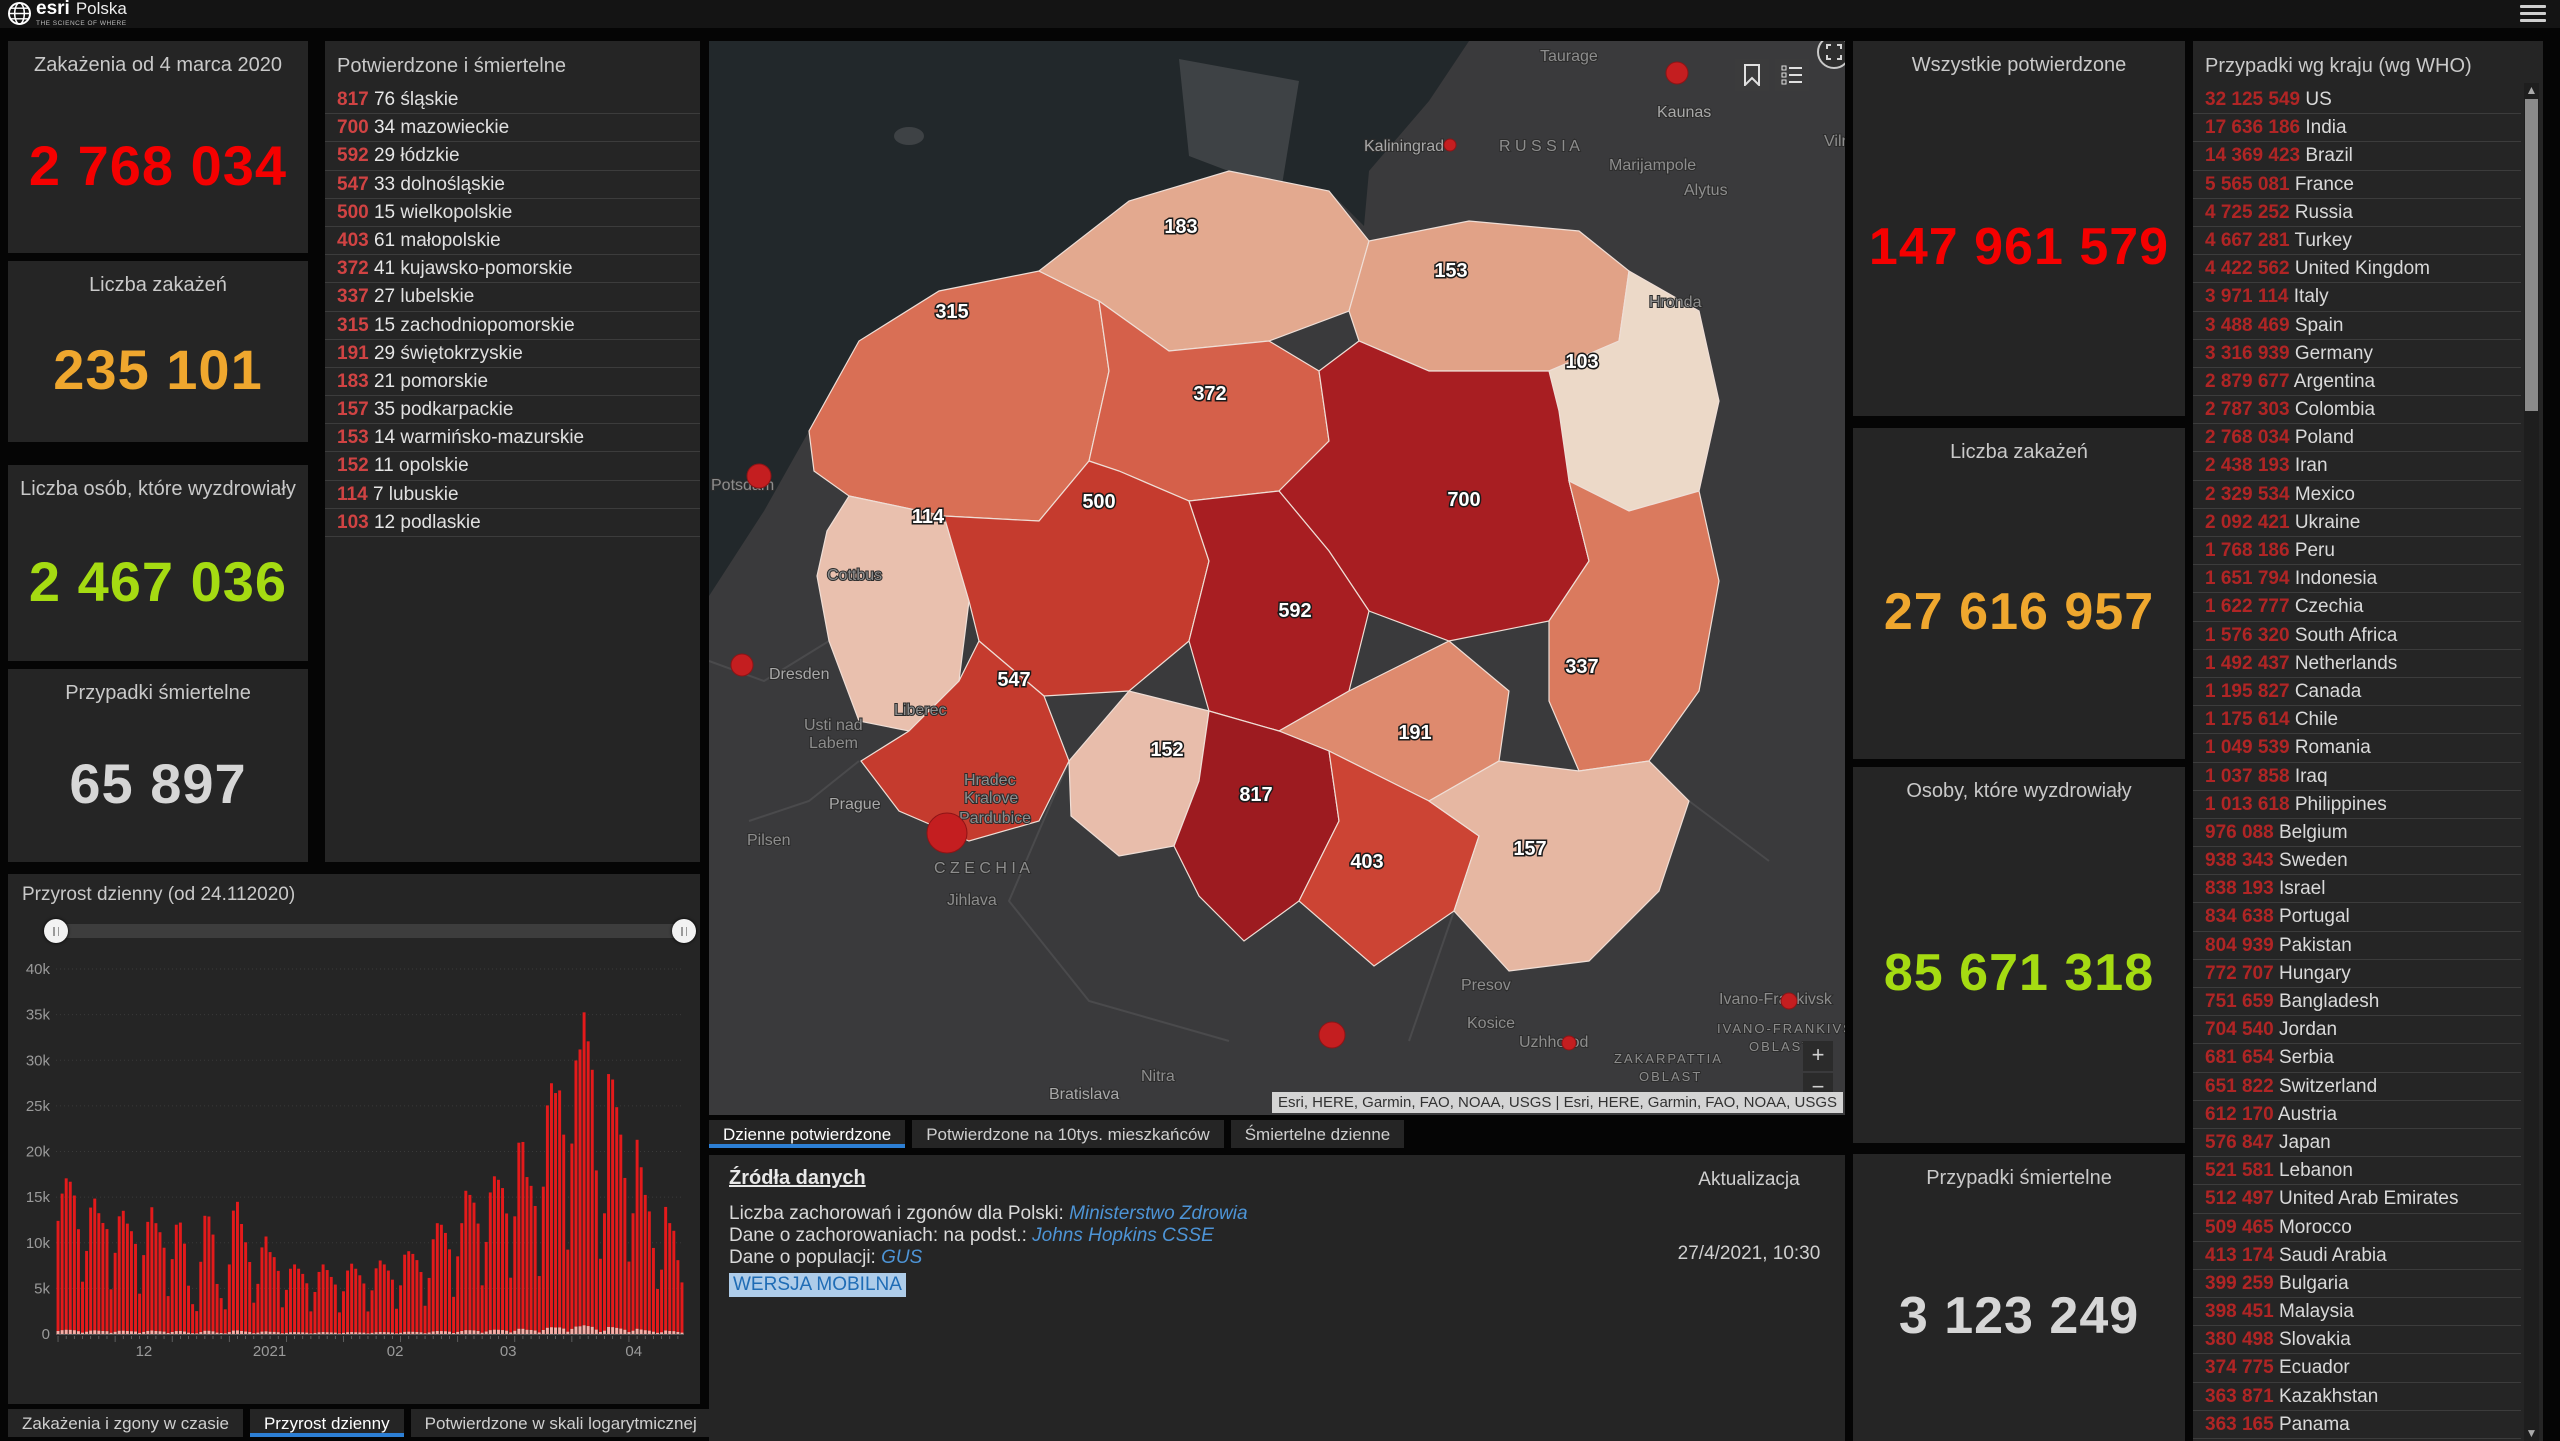 This screenshot has width=2560, height=1441. I want to click on country-row-bulgaria: 399 259 Bulgaria, so click(2357, 1284).